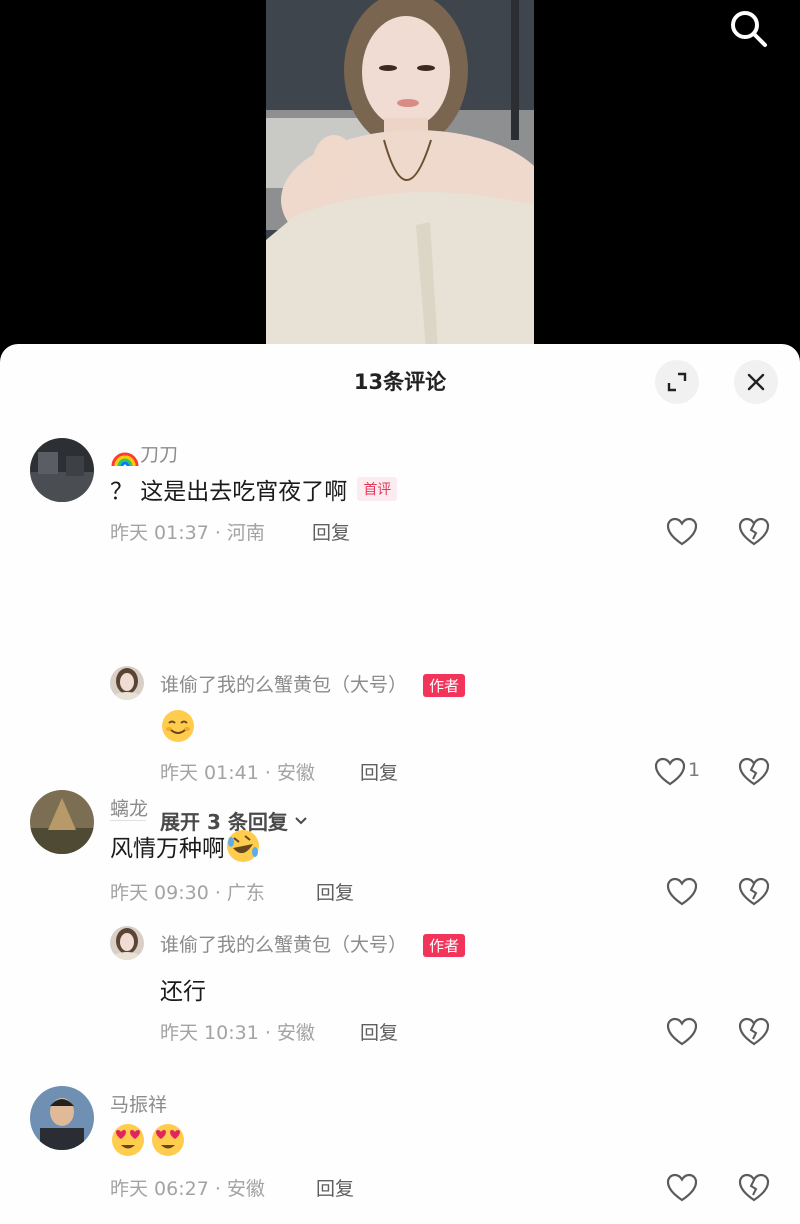 The image size is (800, 1224). I want to click on comment-text: ？ 这是出去吃宵夜了啊 首评, so click(254, 489).